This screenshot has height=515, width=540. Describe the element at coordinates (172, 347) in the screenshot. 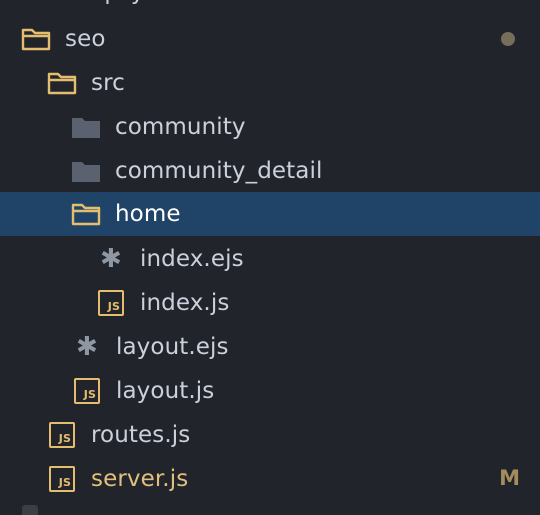

I see `tree-item-label: layout.ejs` at that location.